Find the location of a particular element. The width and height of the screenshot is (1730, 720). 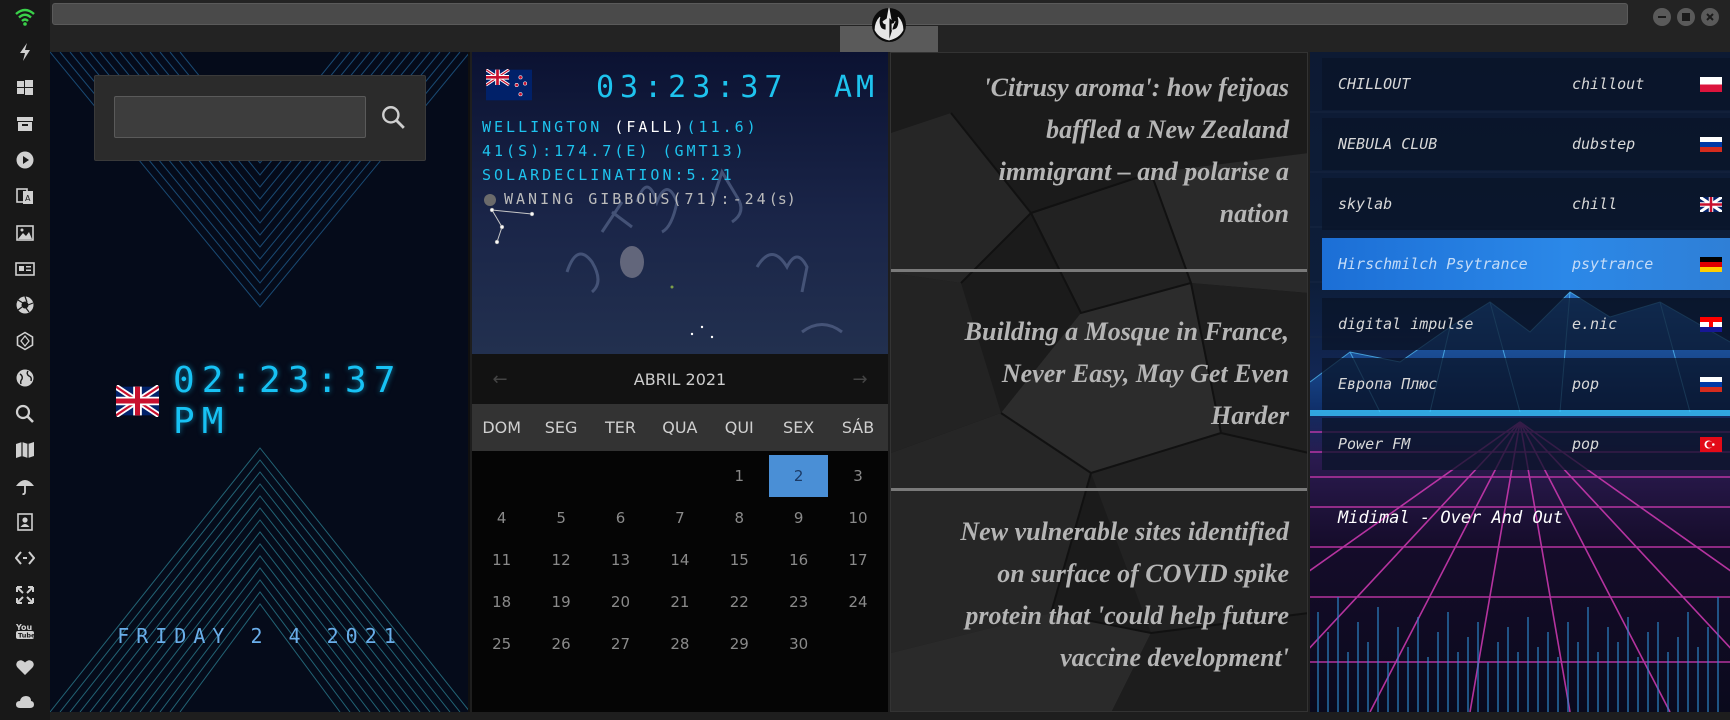

news-line: Building a Mosque in France, is located at coordinates (1126, 331).